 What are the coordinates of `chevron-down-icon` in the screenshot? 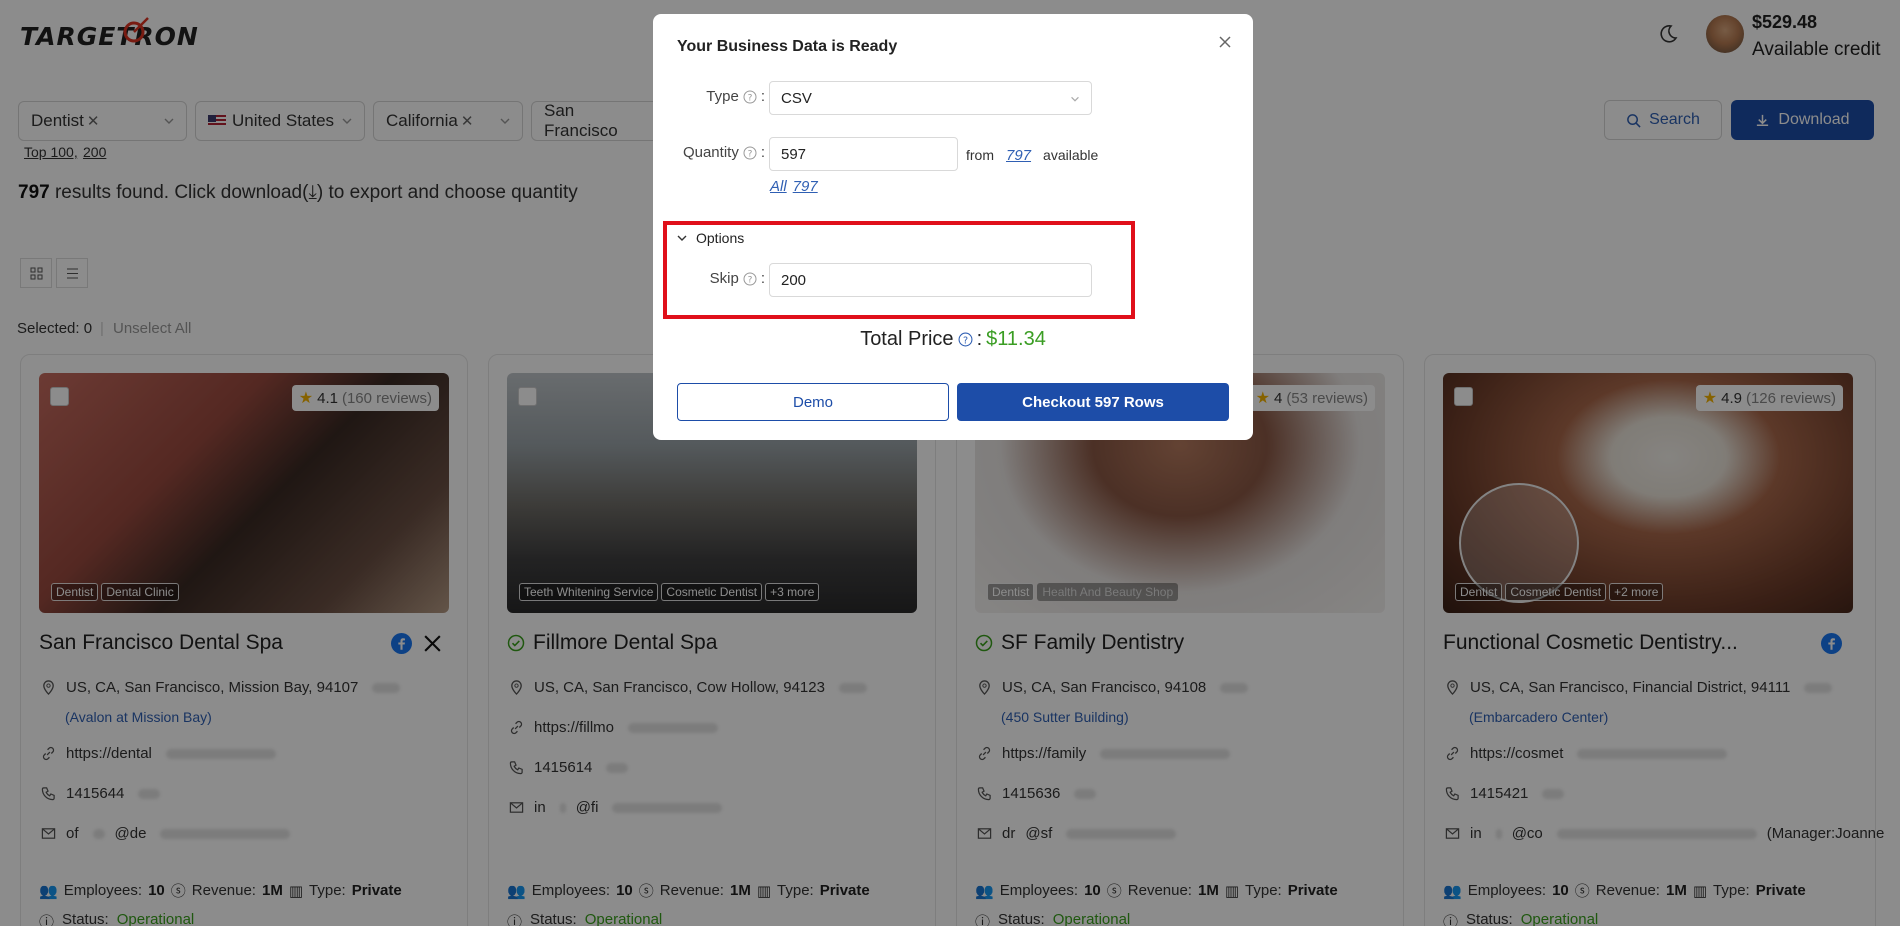 It's located at (1075, 99).